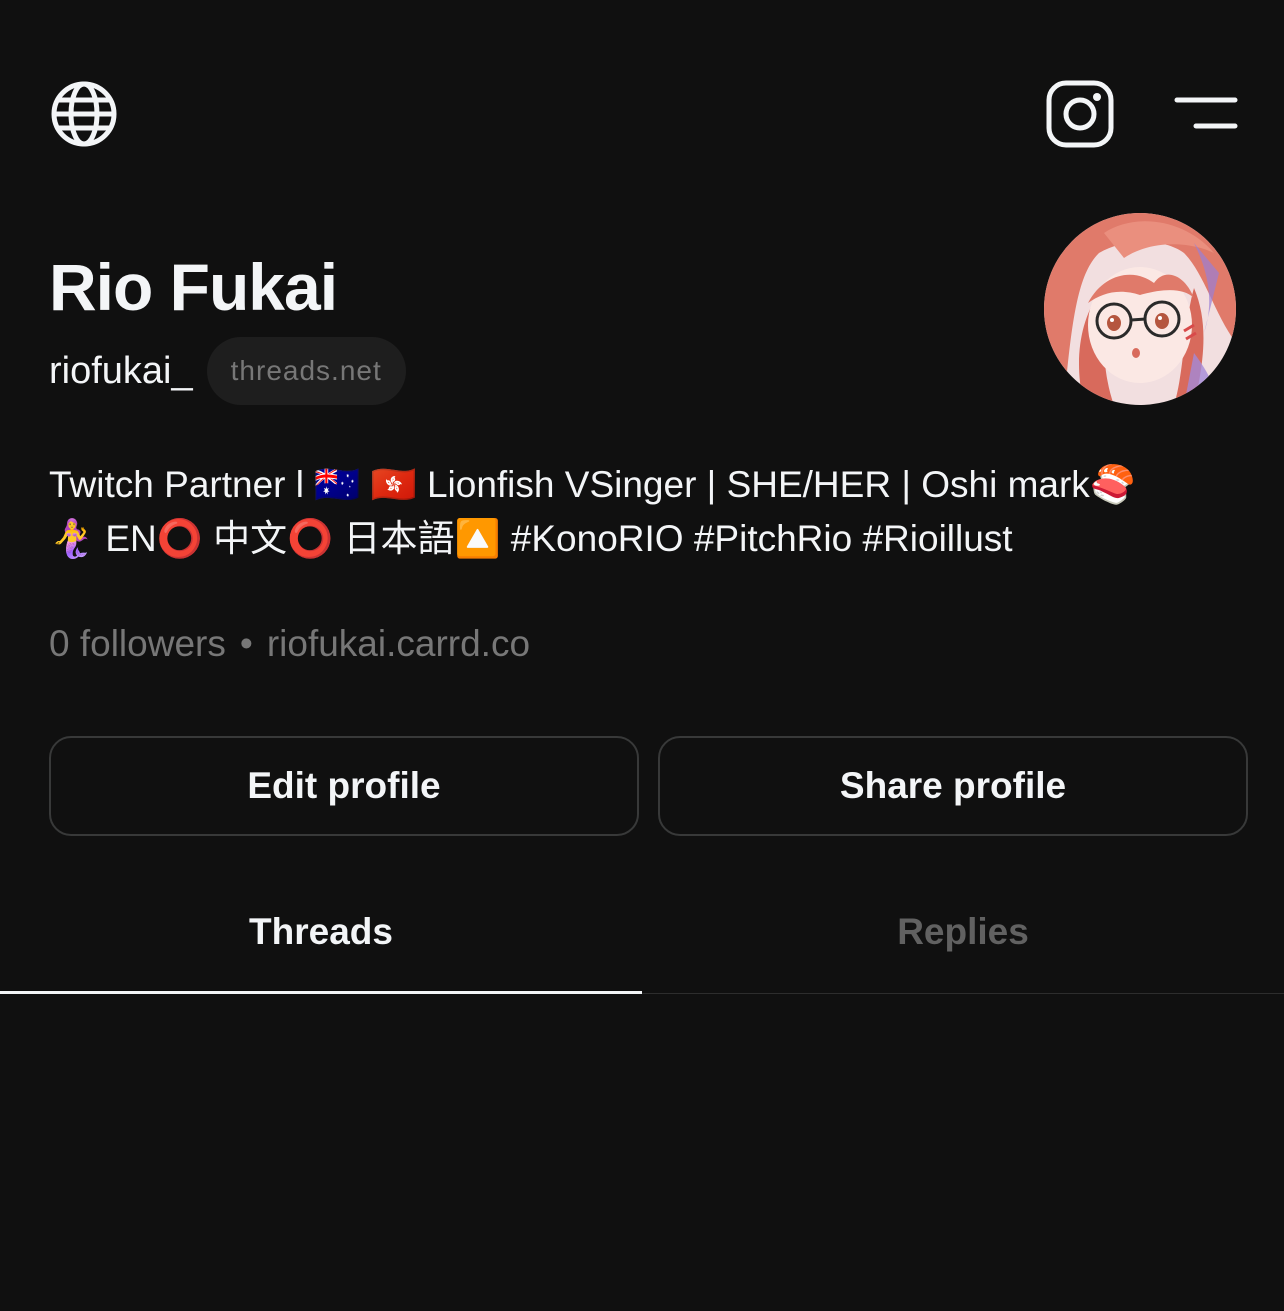 Image resolution: width=1284 pixels, height=1311 pixels. What do you see at coordinates (344, 786) in the screenshot?
I see `edit-profile-button: Edit profile` at bounding box center [344, 786].